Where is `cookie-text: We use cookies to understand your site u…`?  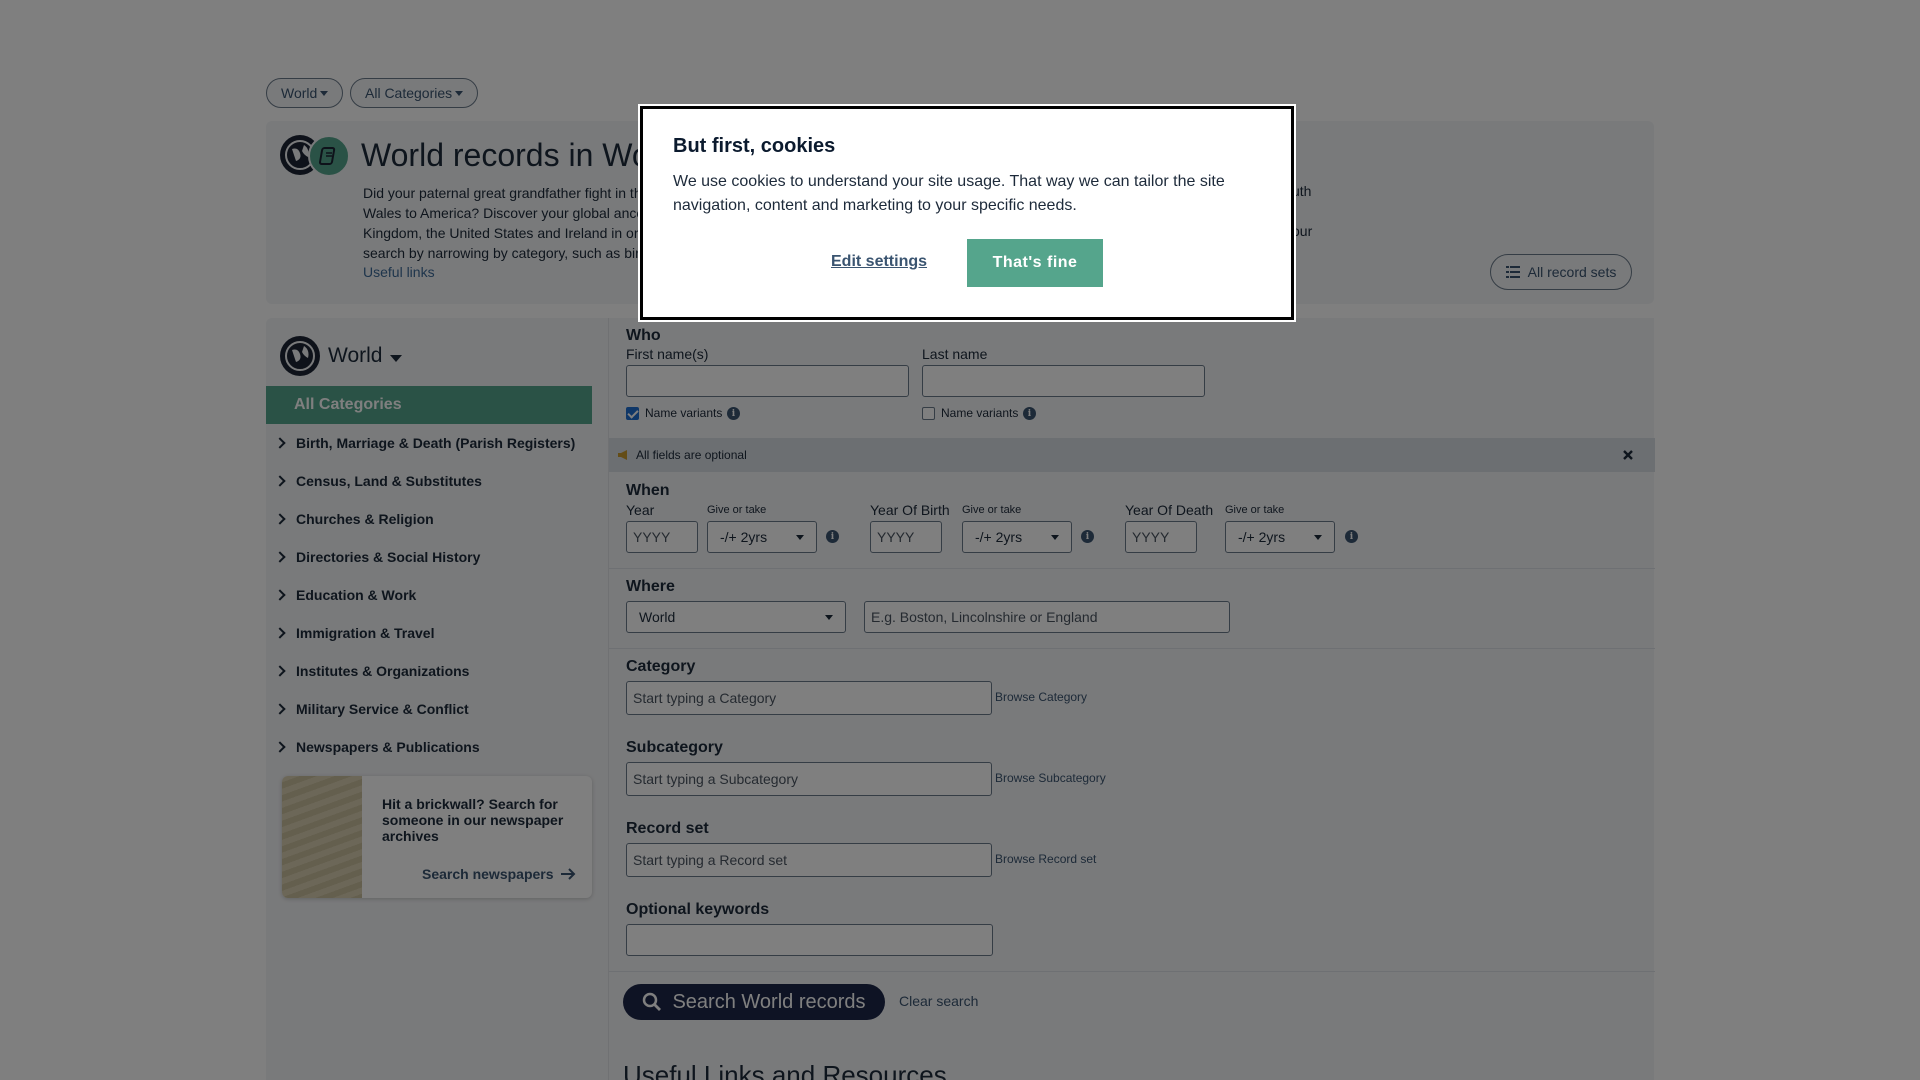 cookie-text: We use cookies to understand your site u… is located at coordinates (949, 193).